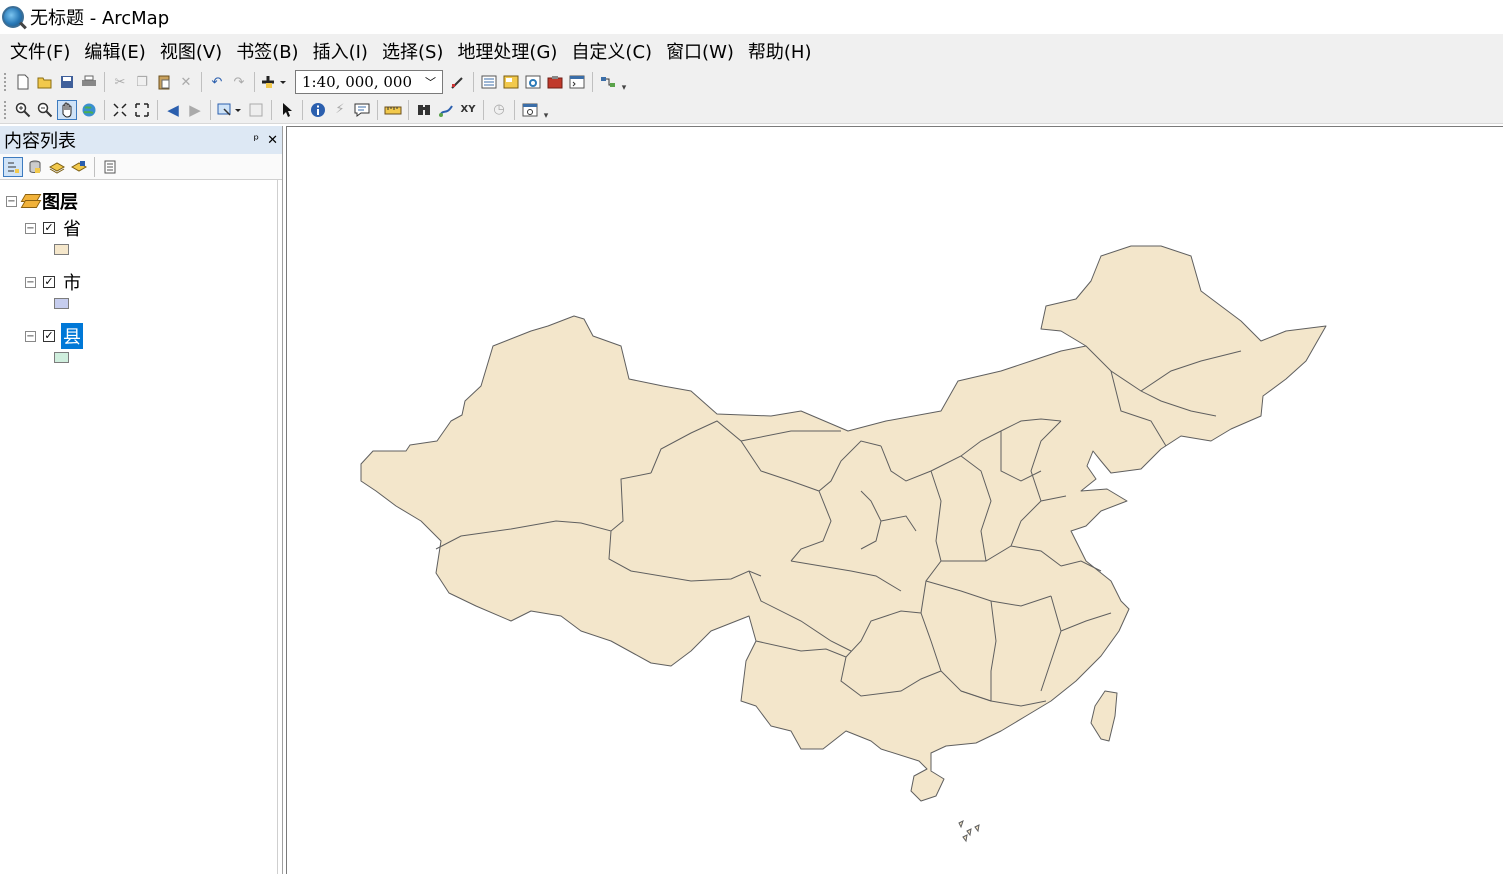 This screenshot has height=879, width=1503. I want to click on goto-xy-icon: XY, so click(468, 110).